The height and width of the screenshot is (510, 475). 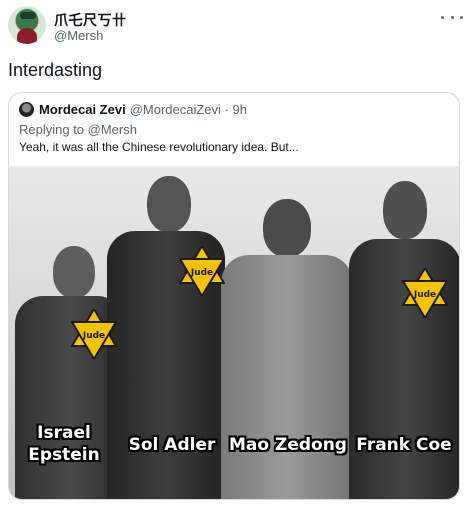 I want to click on tweet-header: 爪乇尺丂卄 @Mersh, so click(x=237, y=26).